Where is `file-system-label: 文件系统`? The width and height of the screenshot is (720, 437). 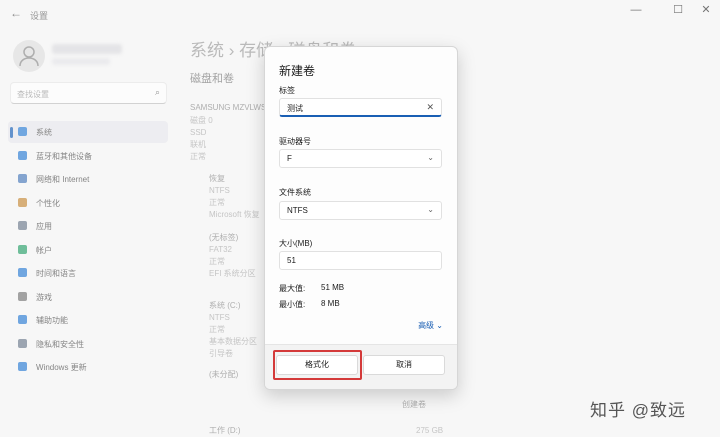 file-system-label: 文件系统 is located at coordinates (295, 192).